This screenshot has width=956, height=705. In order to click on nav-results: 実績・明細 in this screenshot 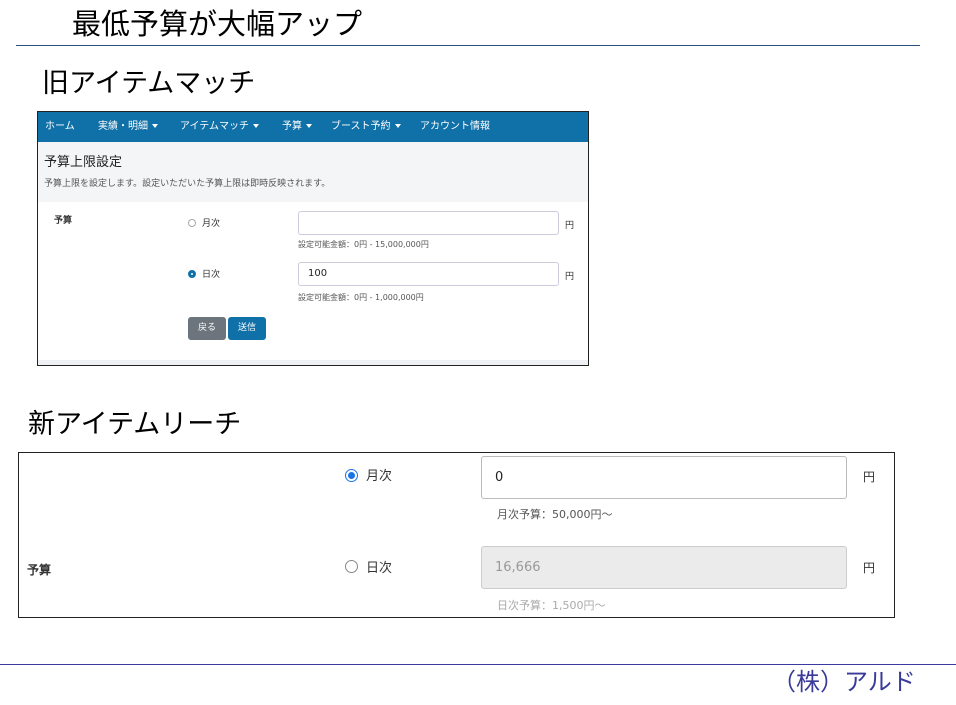, I will do `click(128, 127)`.